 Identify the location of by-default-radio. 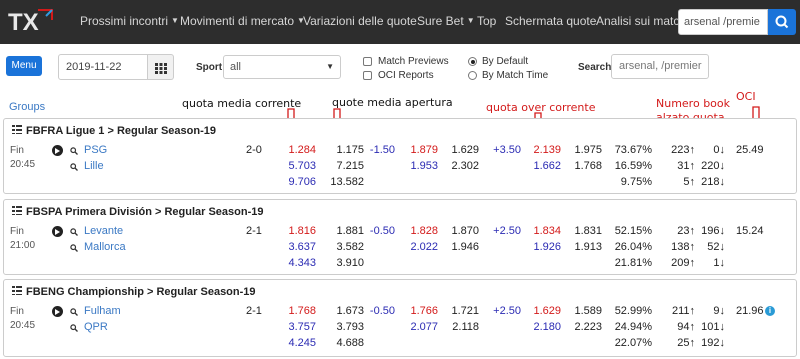
(472, 61).